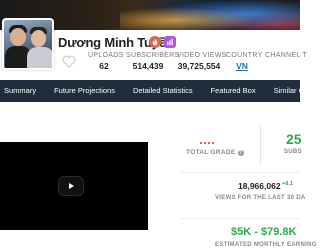 The height and width of the screenshot is (250, 320). Describe the element at coordinates (293, 152) in the screenshot. I see `subscriber-rank-label: SUBS` at that location.